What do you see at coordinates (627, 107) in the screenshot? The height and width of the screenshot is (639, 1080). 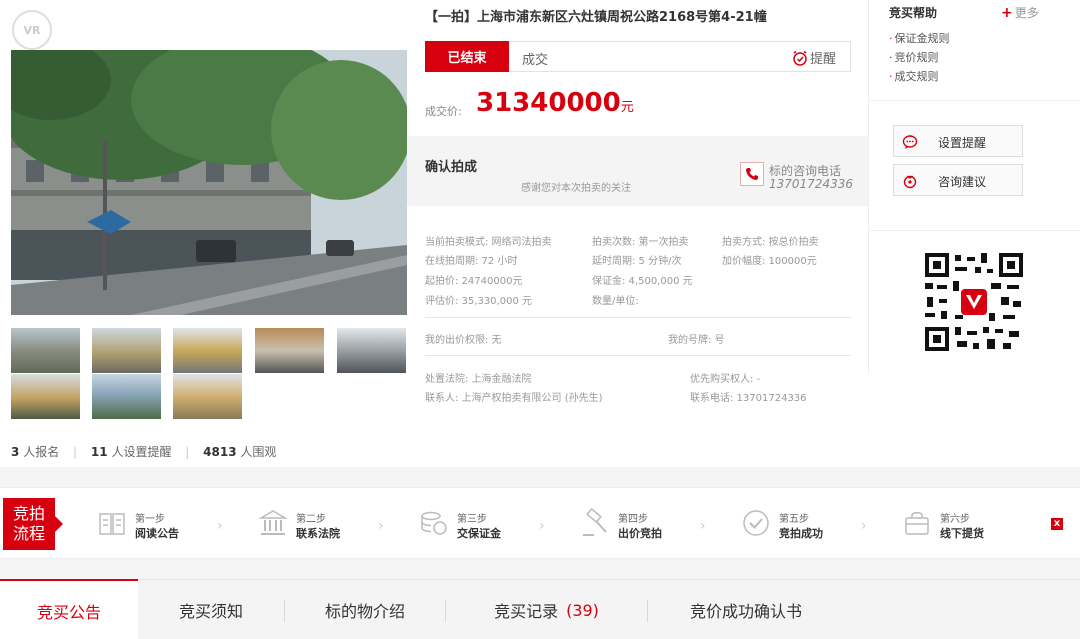 I see `price-unit: 元` at bounding box center [627, 107].